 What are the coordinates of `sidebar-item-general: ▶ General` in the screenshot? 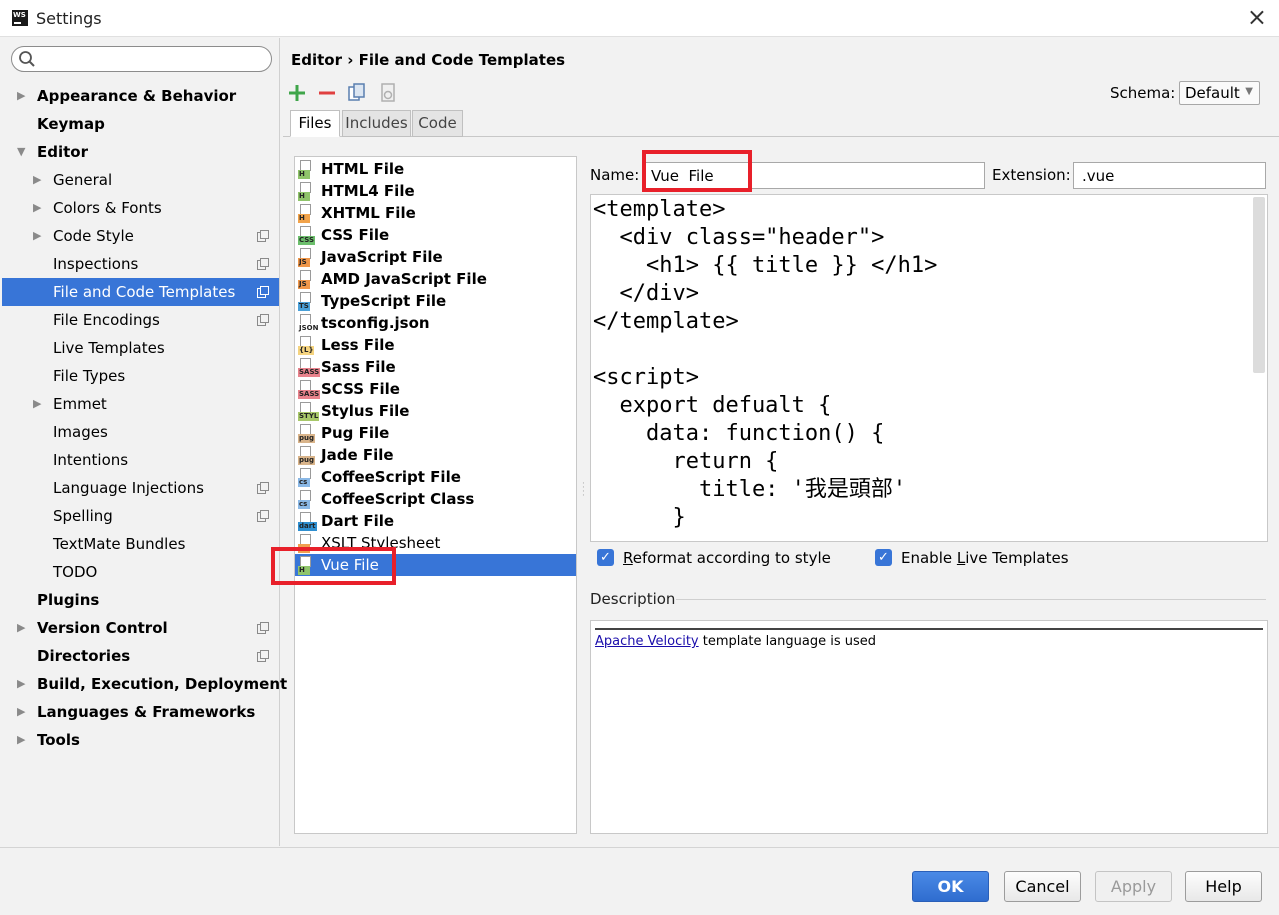 It's located at (140, 180).